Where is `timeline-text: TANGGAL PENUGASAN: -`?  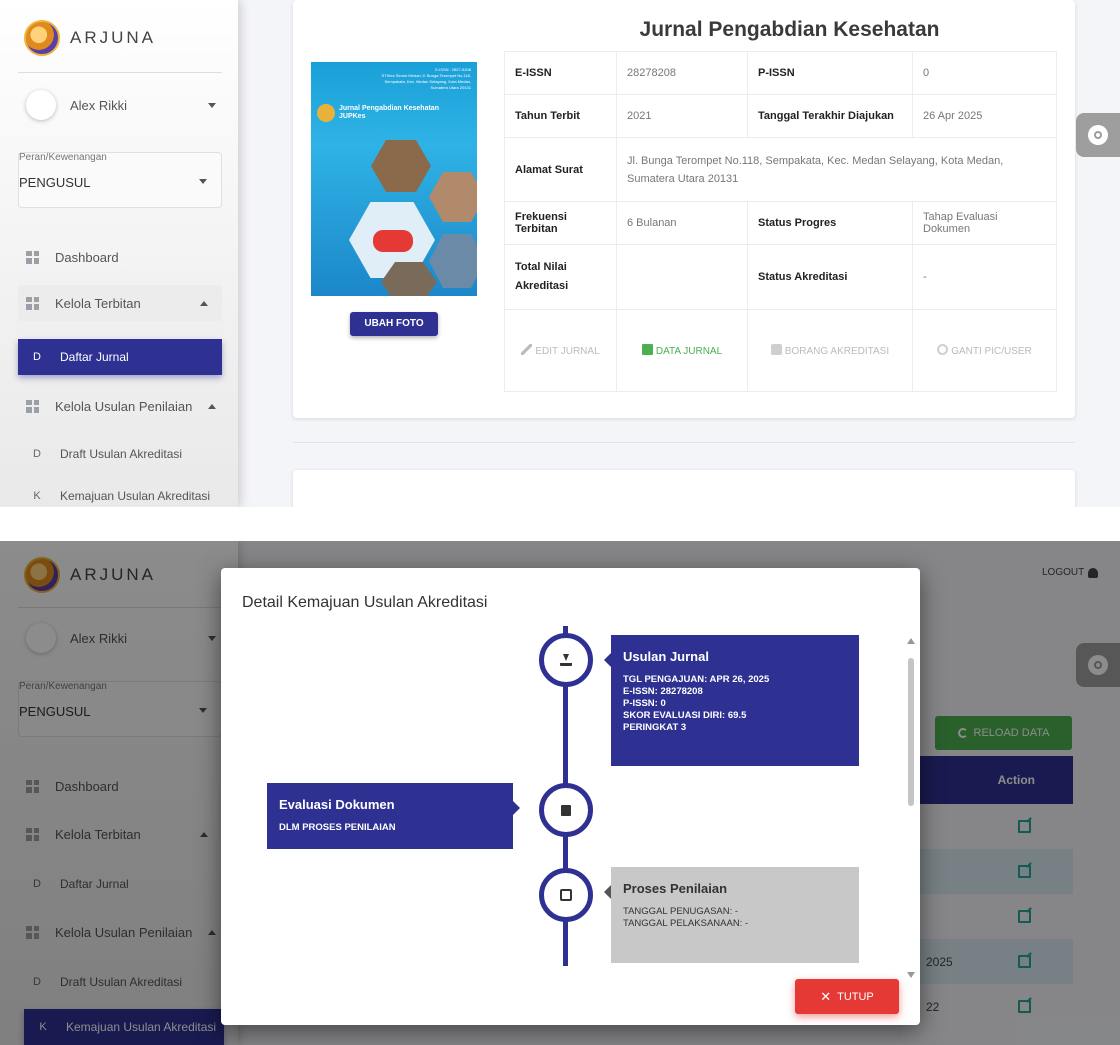 timeline-text: TANGGAL PENUGASAN: - is located at coordinates (681, 911).